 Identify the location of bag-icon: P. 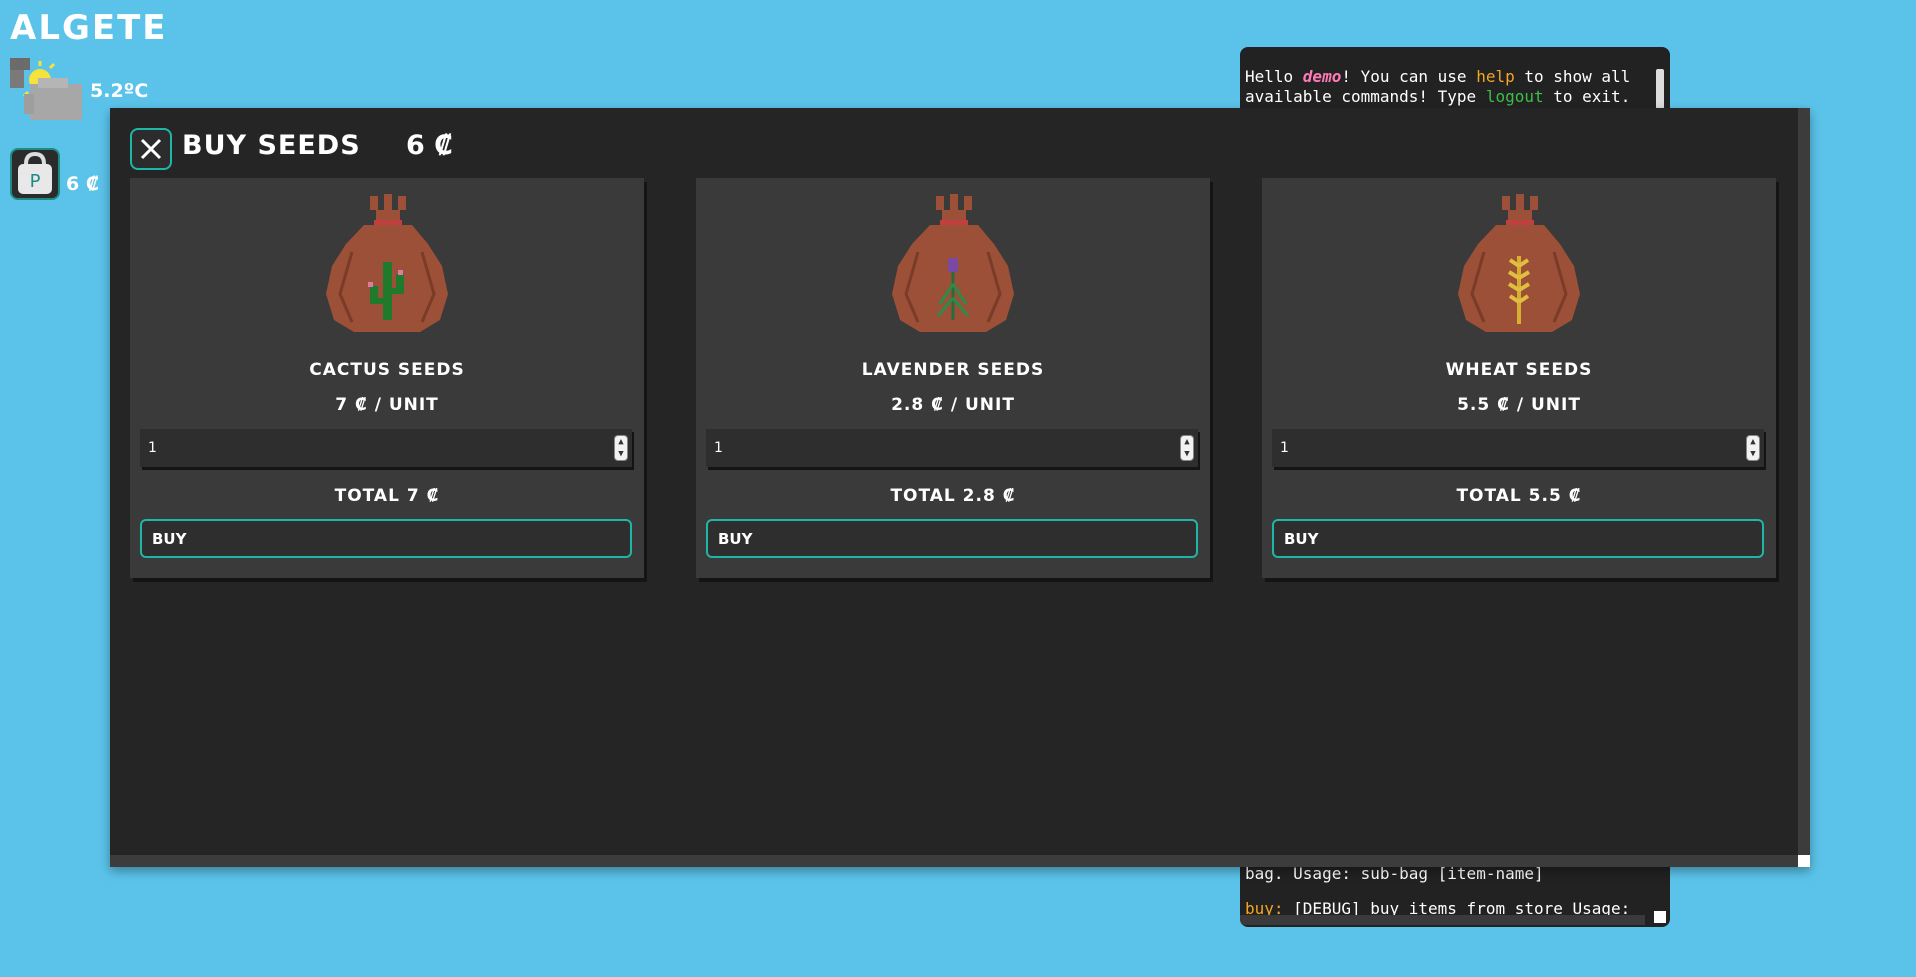
(35, 172).